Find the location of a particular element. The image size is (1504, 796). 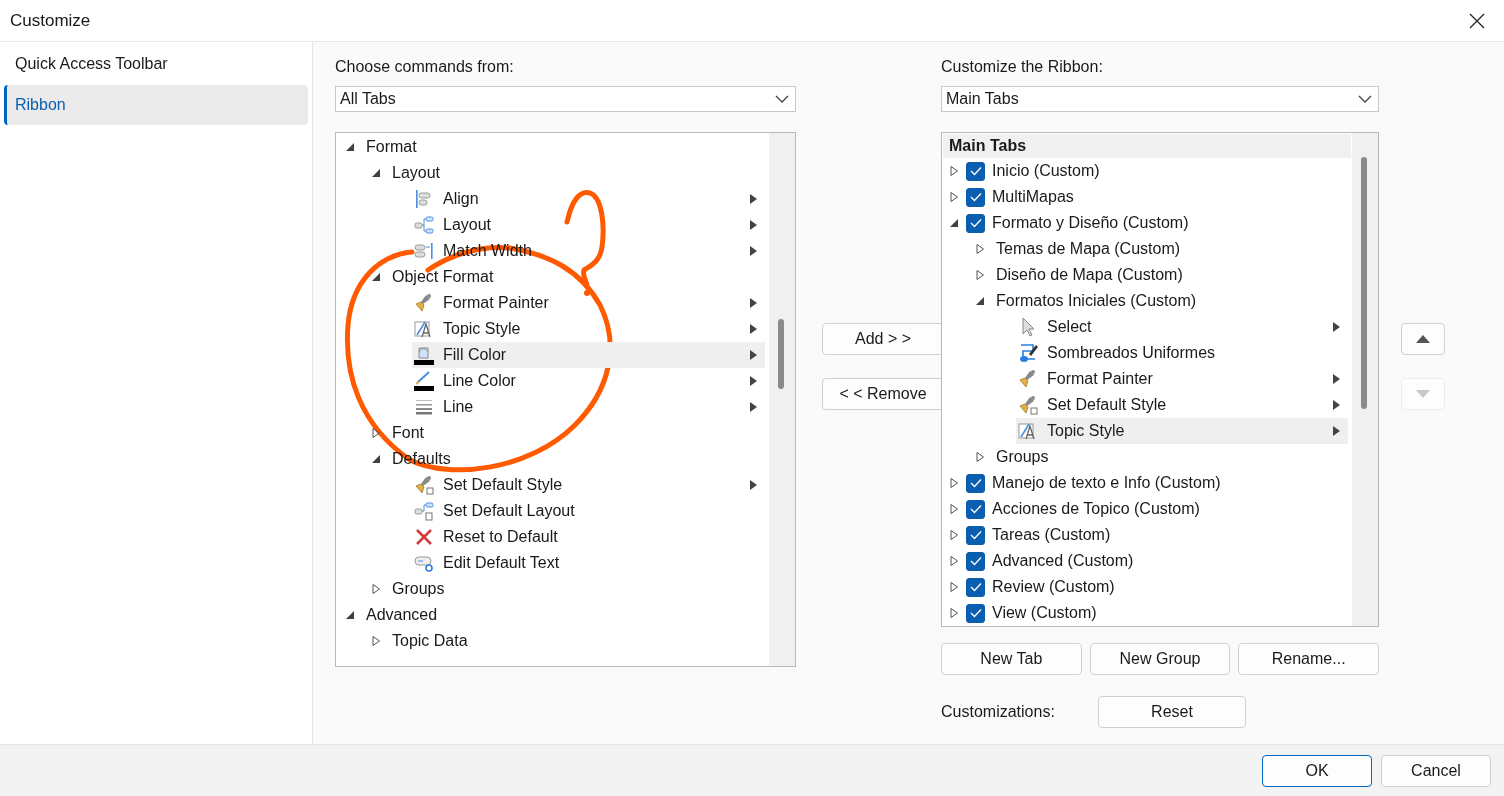

tree-node-label: Font is located at coordinates (408, 433).